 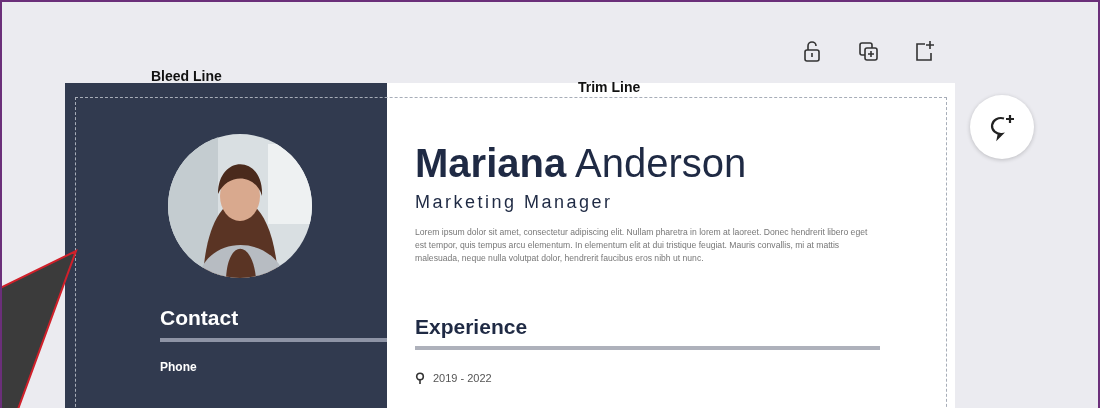 What do you see at coordinates (581, 163) in the screenshot?
I see `person-name: Mariana Anderson` at bounding box center [581, 163].